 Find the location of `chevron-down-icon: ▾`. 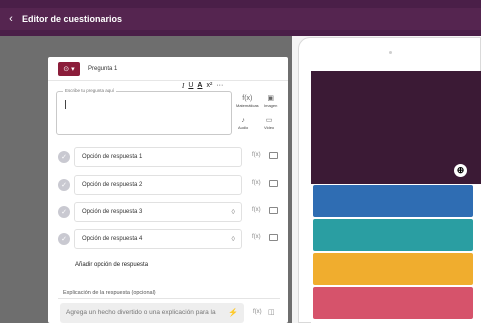

chevron-down-icon: ▾ is located at coordinates (73, 69).